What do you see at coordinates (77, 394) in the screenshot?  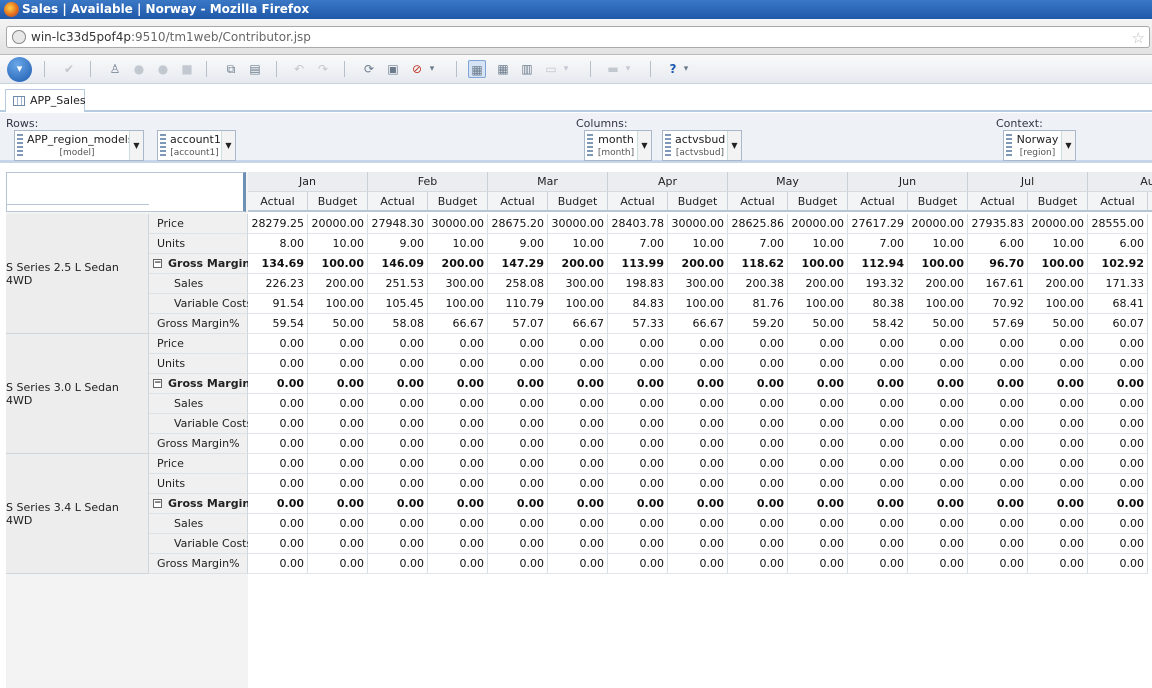 I see `row-header-model: S Series 3.0 L Sedan 4WD` at bounding box center [77, 394].